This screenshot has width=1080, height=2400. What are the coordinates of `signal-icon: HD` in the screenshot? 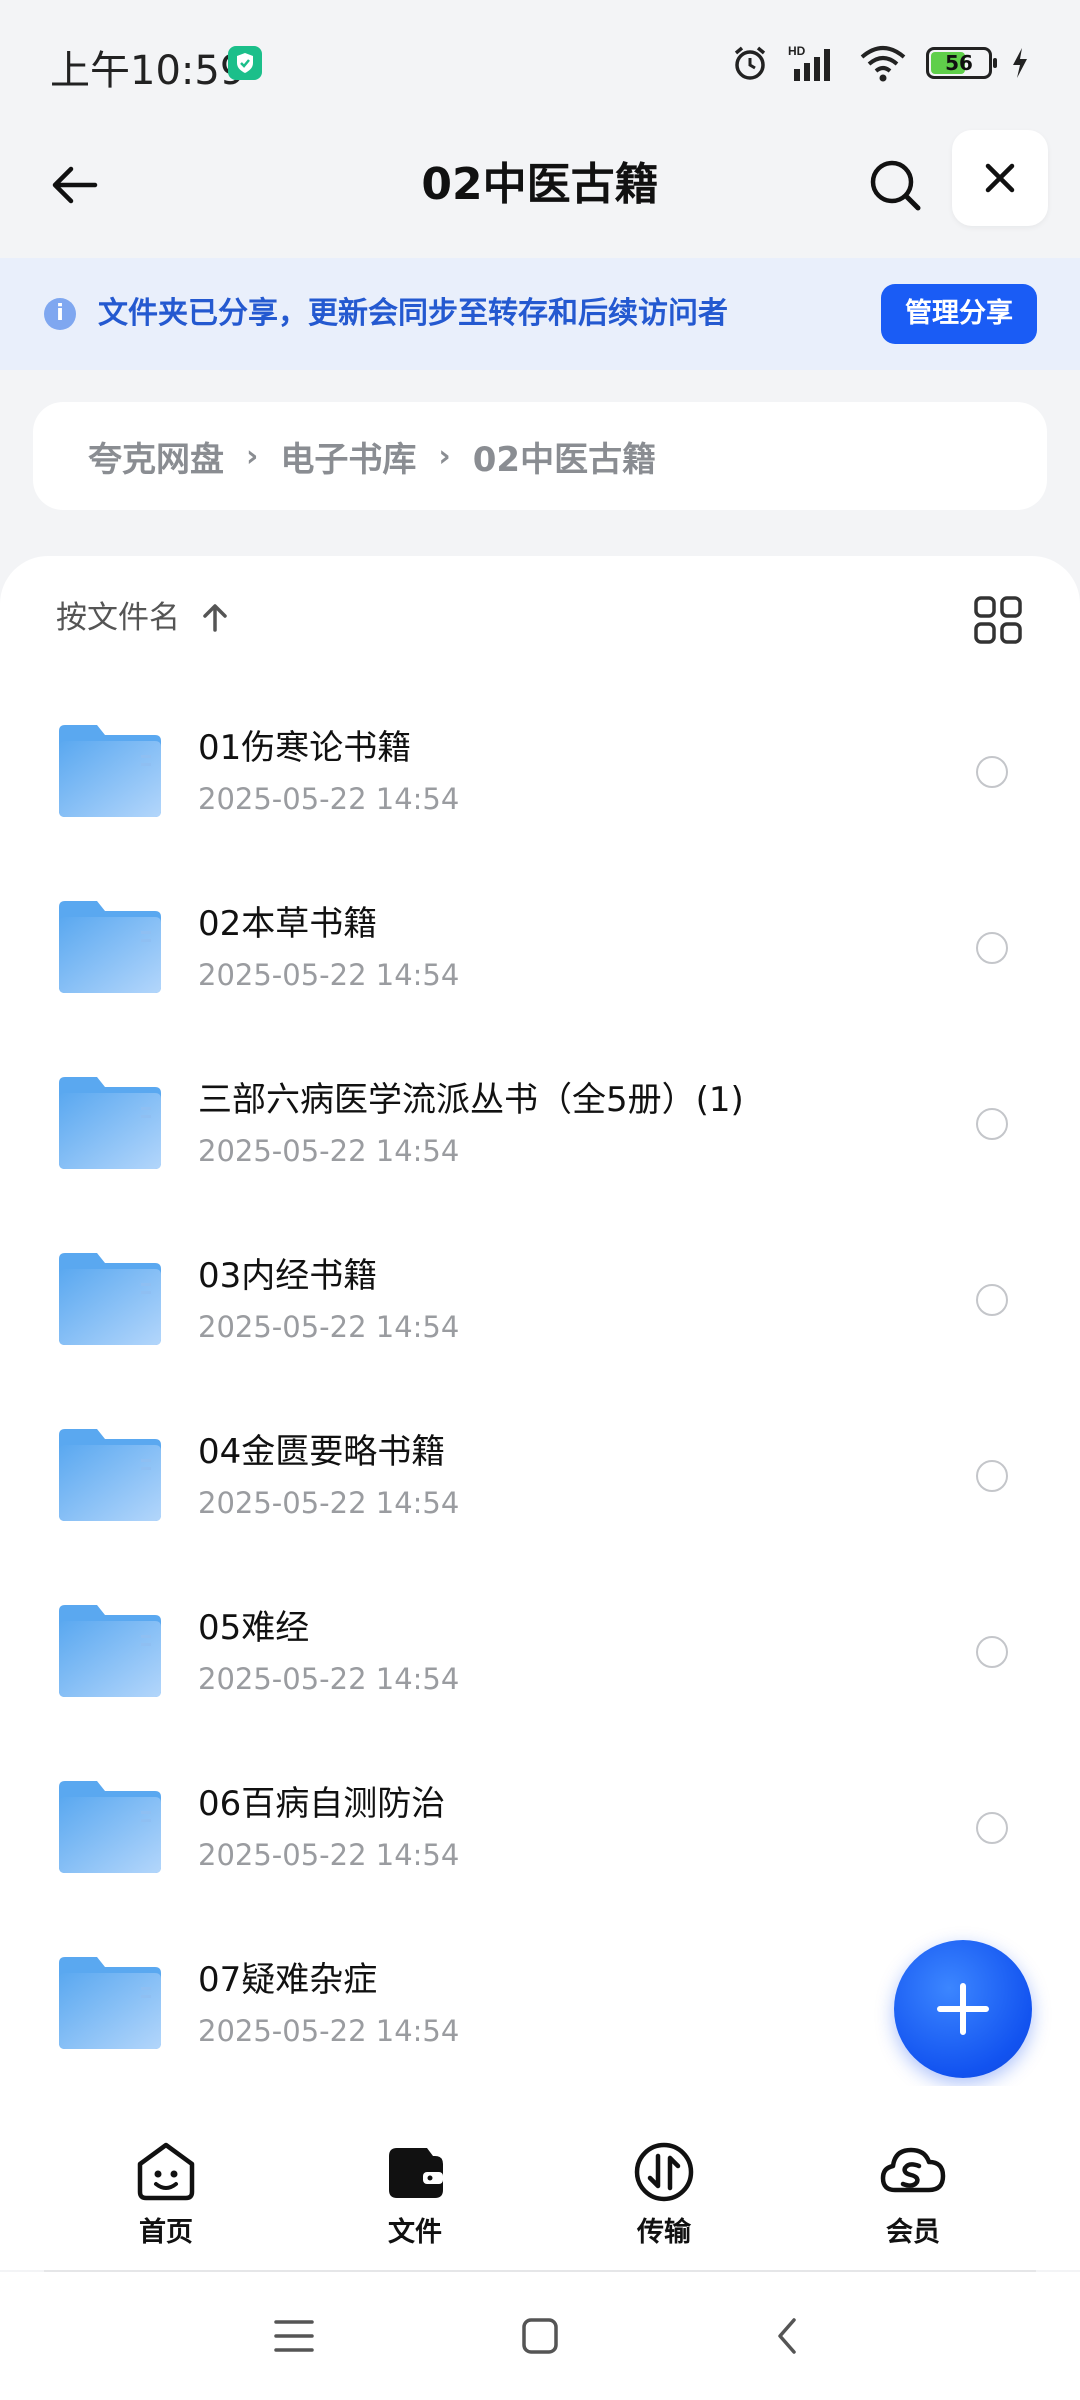 It's located at (809, 62).